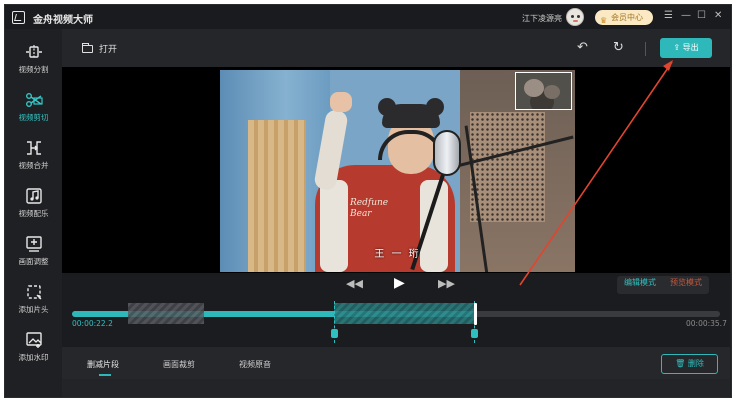 The image size is (736, 400). Describe the element at coordinates (368, 17) in the screenshot. I see `title-bar: 金舟视频大师 江下凌源亮 ♛ 会员中心 ☰ — ☐ ✕` at that location.